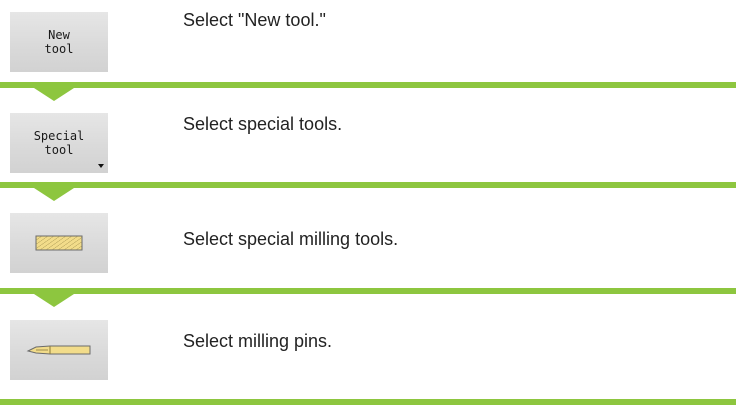 This screenshot has width=736, height=408. What do you see at coordinates (258, 341) in the screenshot?
I see `instruction-text: Select milling pins.` at bounding box center [258, 341].